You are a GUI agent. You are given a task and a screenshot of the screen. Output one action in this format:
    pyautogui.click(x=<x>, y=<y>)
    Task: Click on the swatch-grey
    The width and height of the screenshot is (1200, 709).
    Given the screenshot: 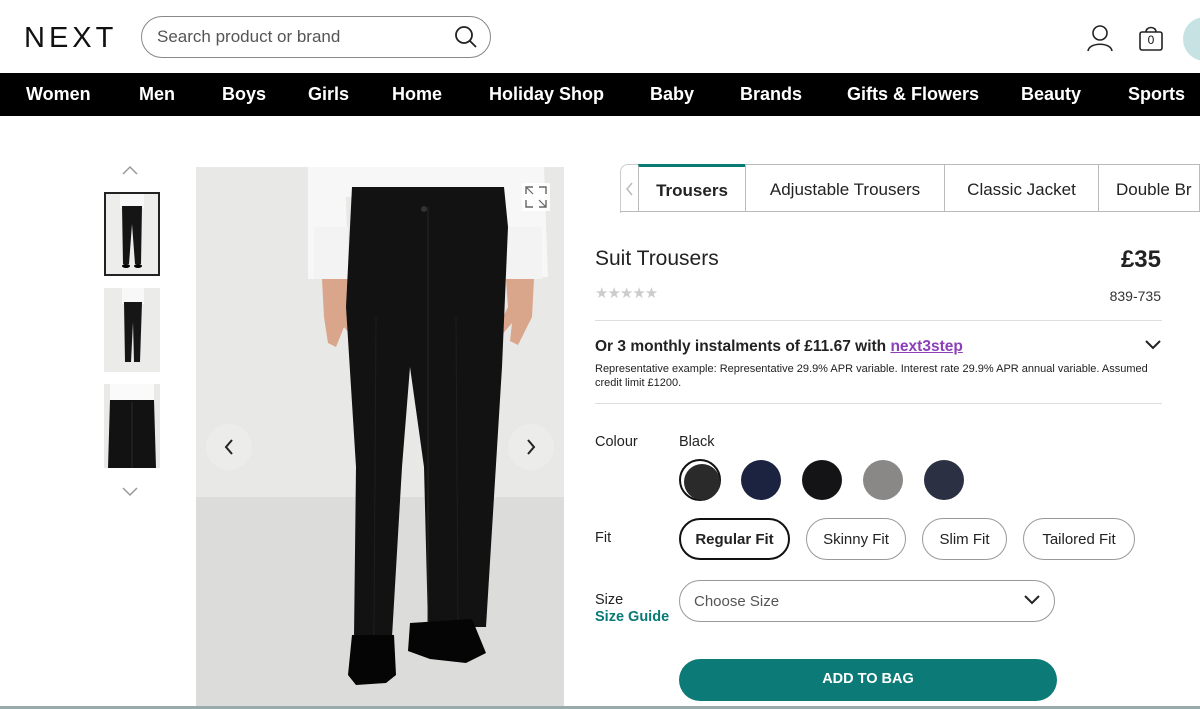 What is the action you would take?
    pyautogui.click(x=883, y=480)
    